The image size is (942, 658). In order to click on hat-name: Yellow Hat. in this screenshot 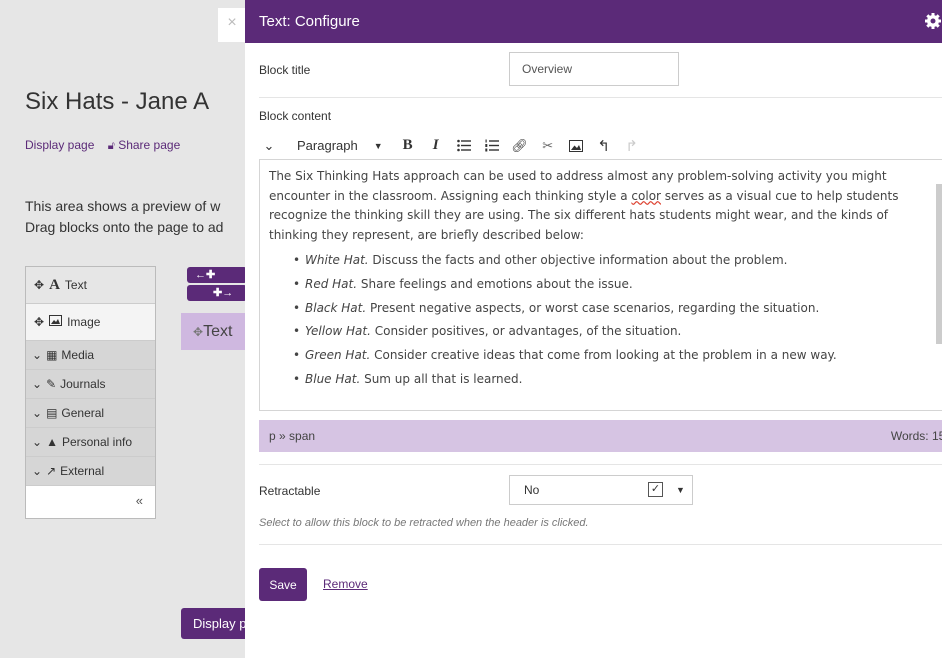, I will do `click(338, 331)`.